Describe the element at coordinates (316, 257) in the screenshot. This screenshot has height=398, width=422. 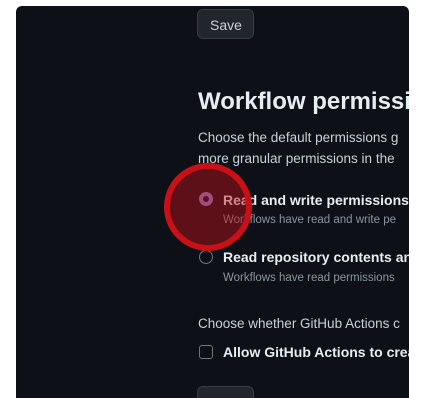
I see `read-only-label: Read repository contents and` at that location.